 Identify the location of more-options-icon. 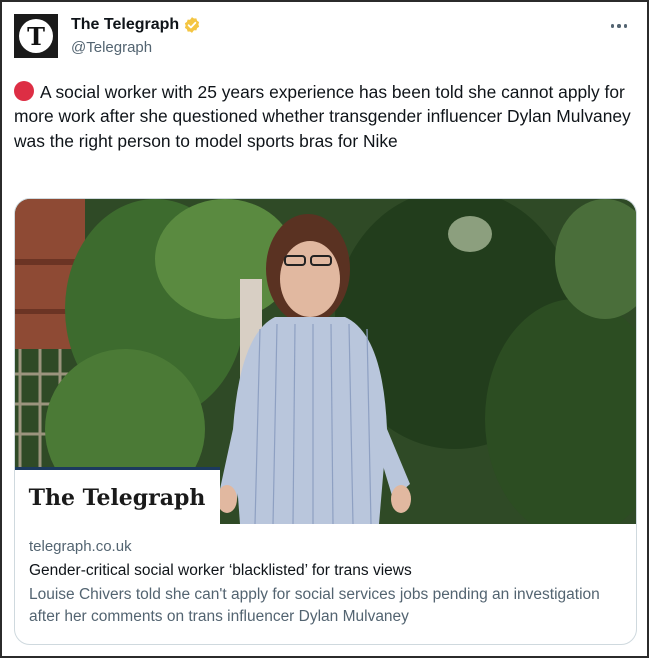
(619, 26).